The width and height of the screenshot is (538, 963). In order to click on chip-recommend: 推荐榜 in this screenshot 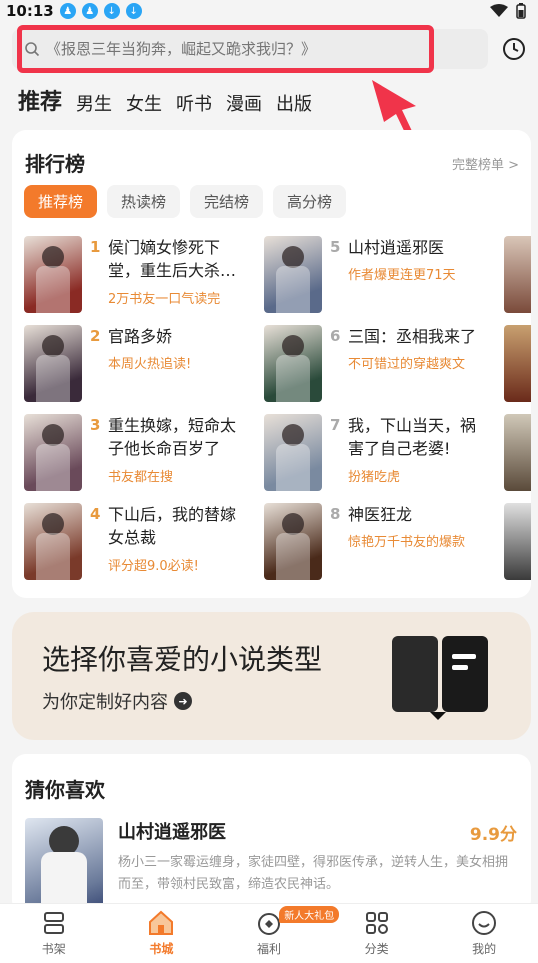, I will do `click(61, 201)`.